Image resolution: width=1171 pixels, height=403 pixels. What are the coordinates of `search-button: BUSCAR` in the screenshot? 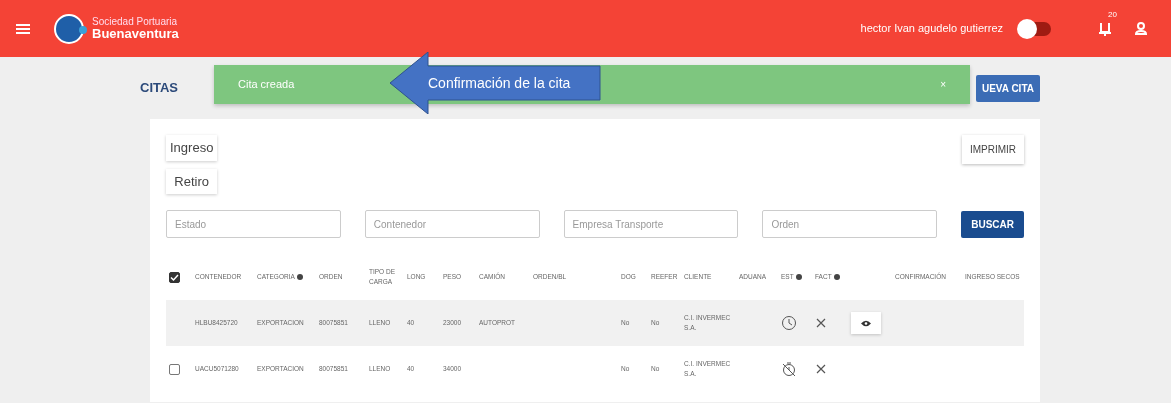 It's located at (992, 224).